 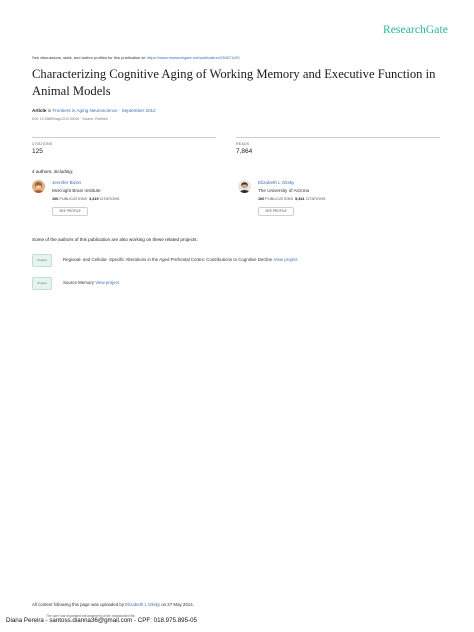 I want to click on project-title: Source Memory, so click(x=78, y=282).